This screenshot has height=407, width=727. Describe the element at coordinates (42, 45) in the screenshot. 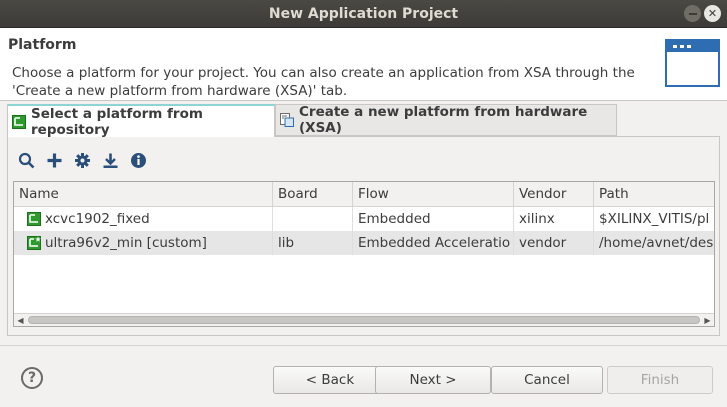

I see `page-title: Platform` at that location.